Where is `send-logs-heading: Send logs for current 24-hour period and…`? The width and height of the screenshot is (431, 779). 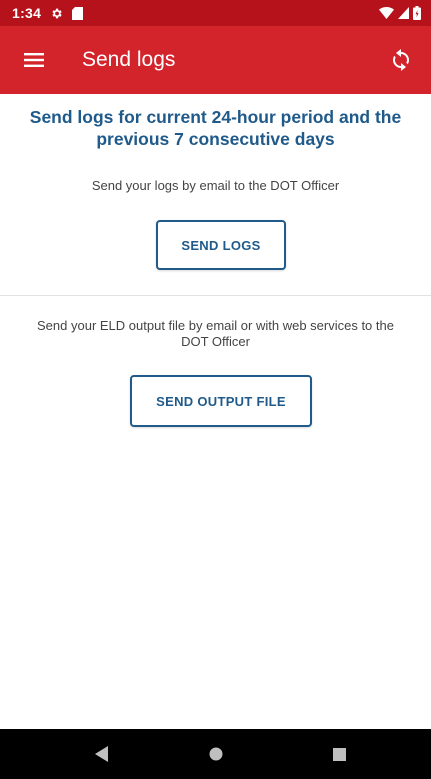 send-logs-heading: Send logs for current 24-hour period and… is located at coordinates (215, 128).